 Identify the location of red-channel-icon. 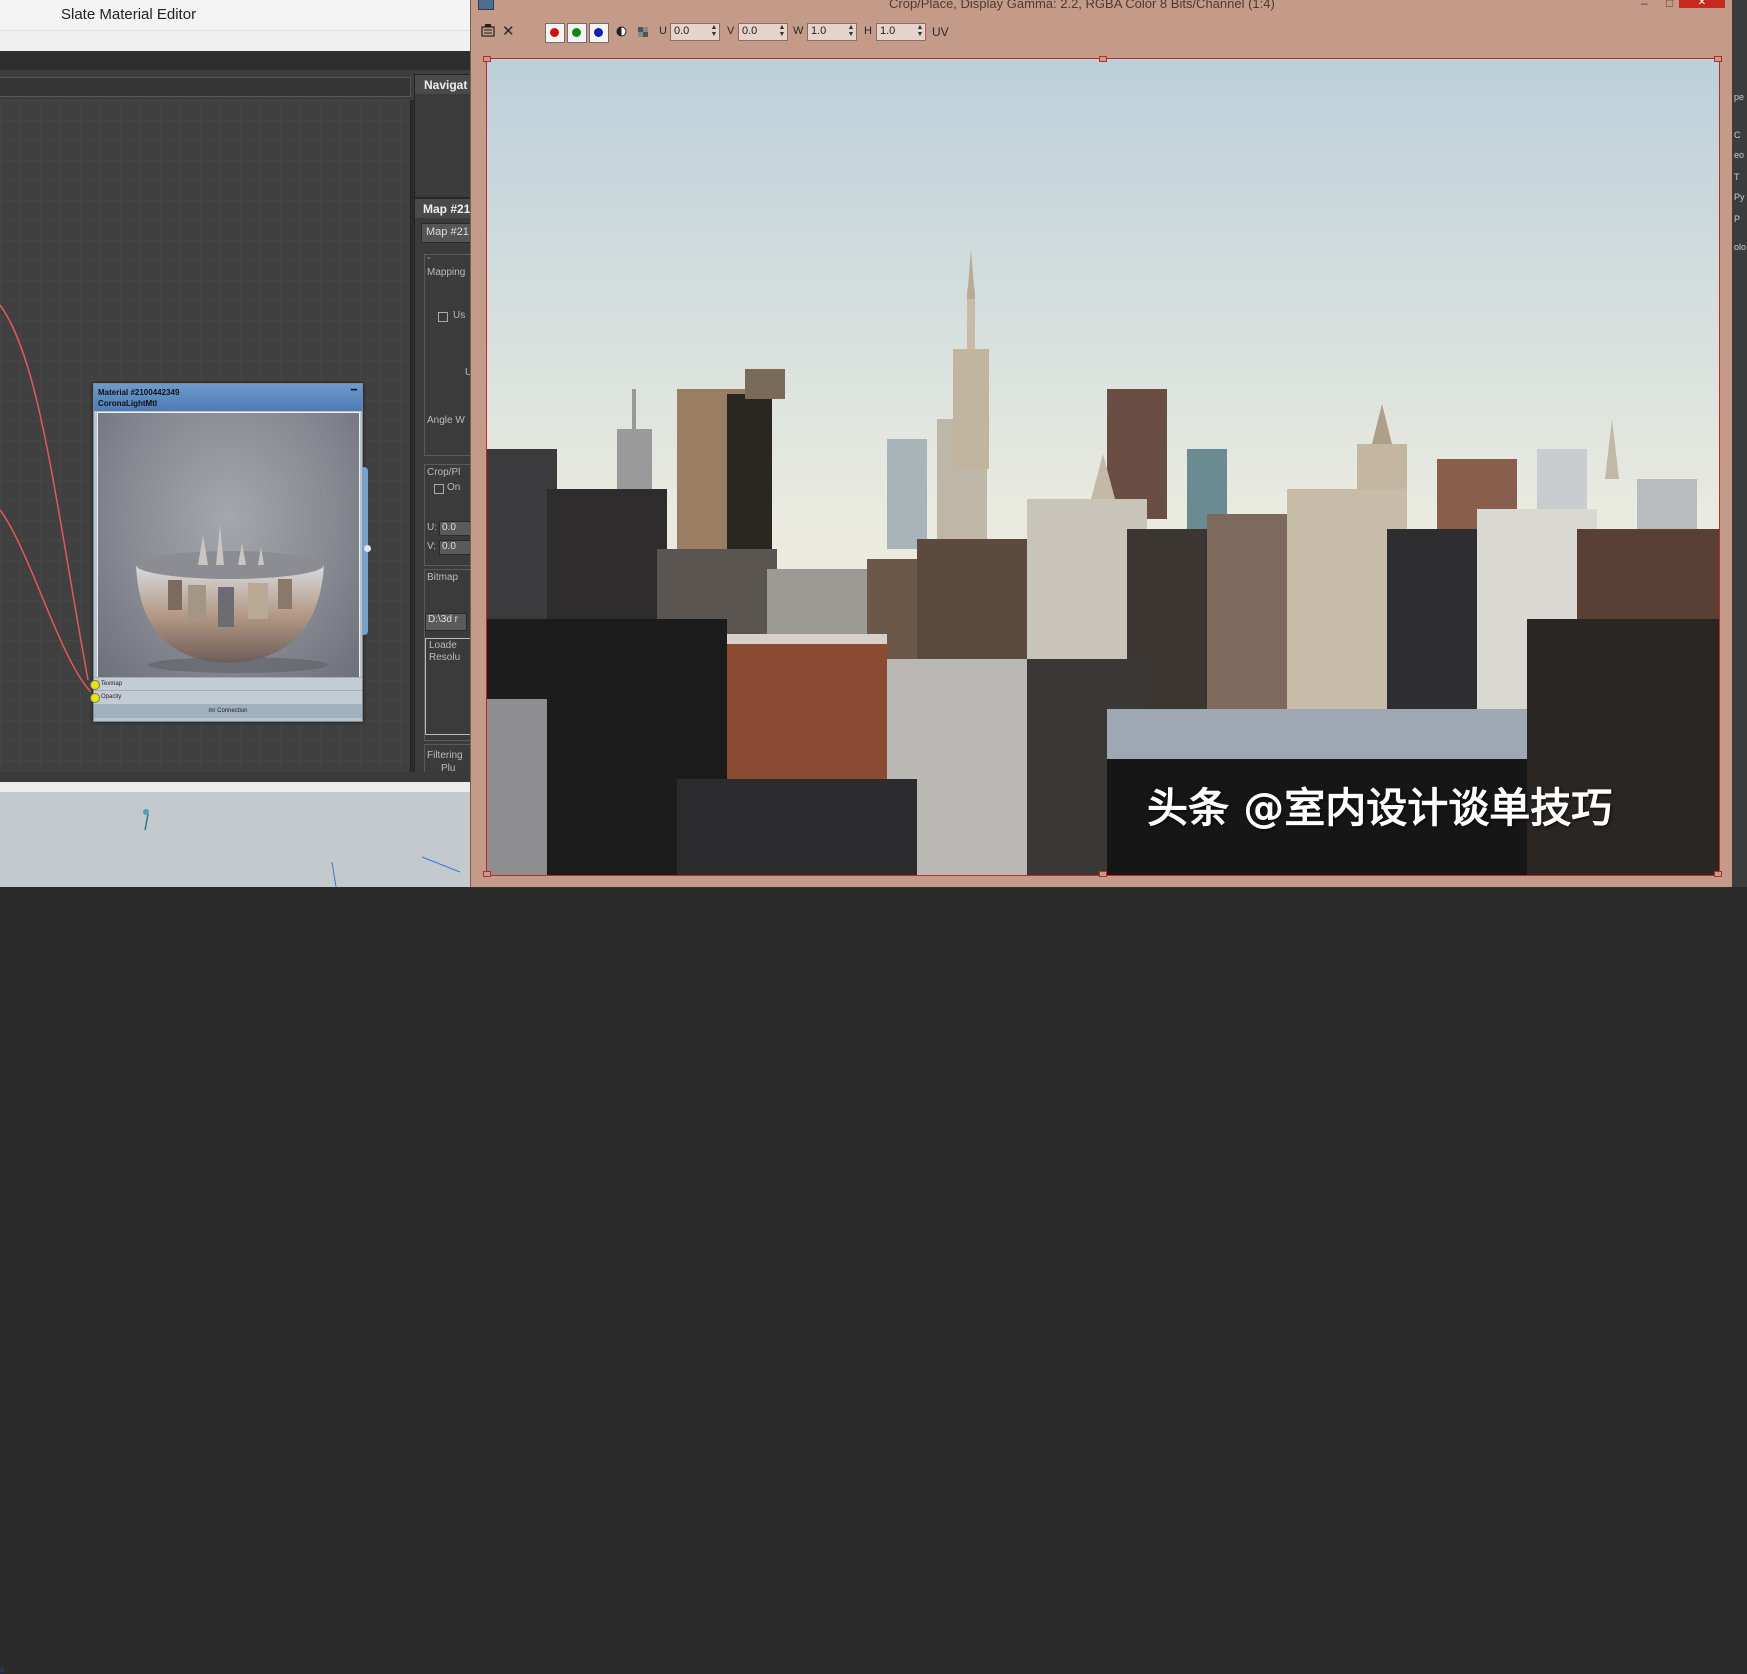
(554, 32).